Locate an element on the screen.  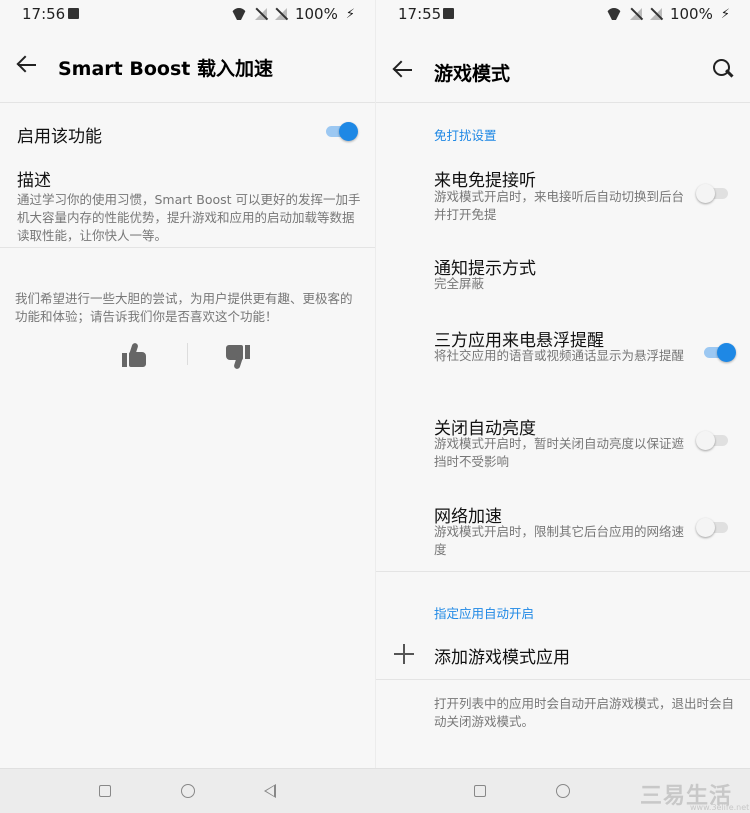
setting-row-answer-call: 来电免提接听 游戏模式开启时，来电接听后自动切换到后台并打开免提 is located at coordinates (563, 195).